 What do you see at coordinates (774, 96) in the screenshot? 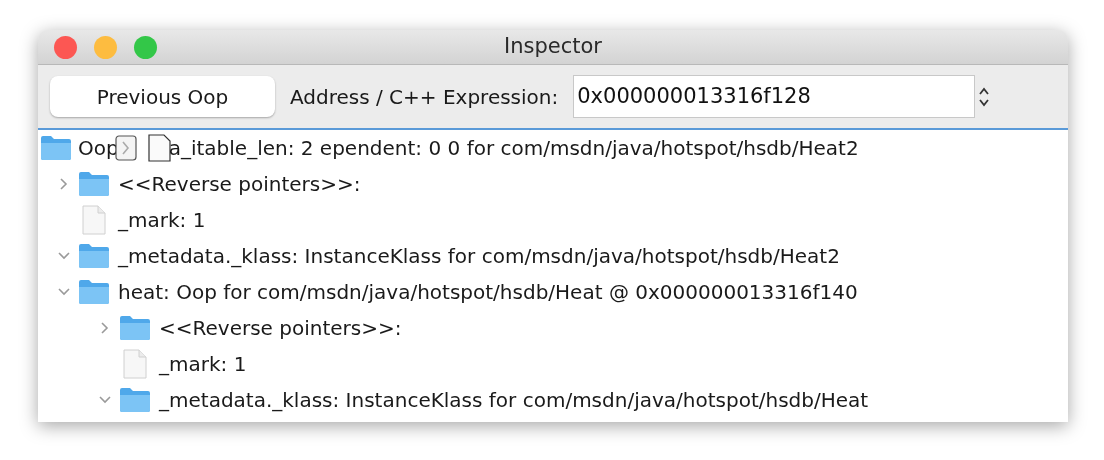
I see `address-field: 0x000000013316f128` at bounding box center [774, 96].